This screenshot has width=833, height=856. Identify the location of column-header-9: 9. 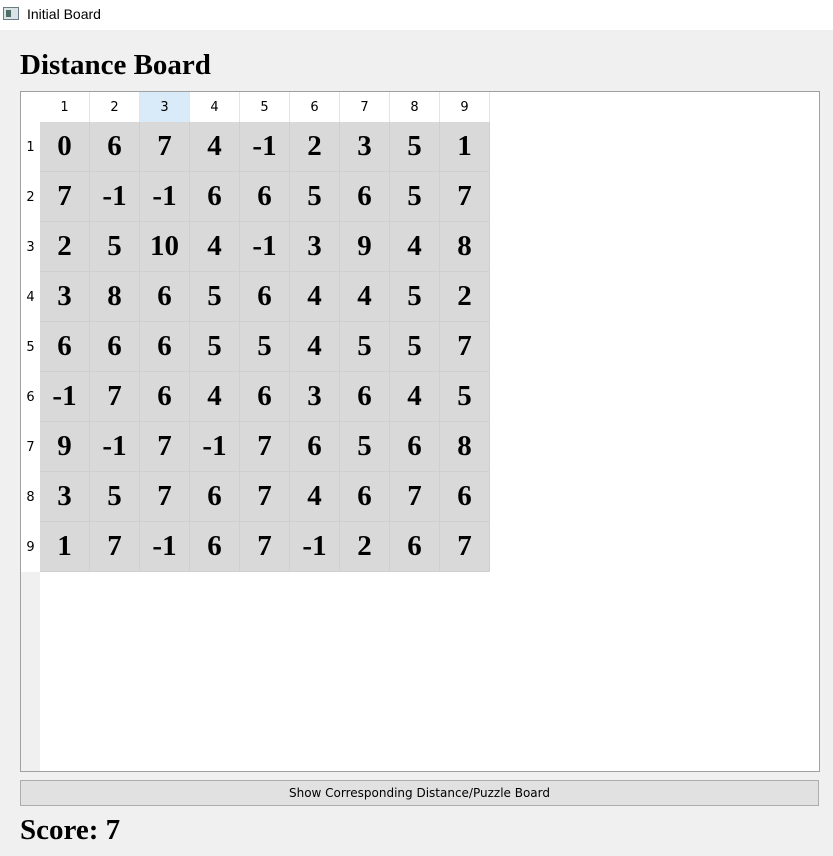
(465, 107).